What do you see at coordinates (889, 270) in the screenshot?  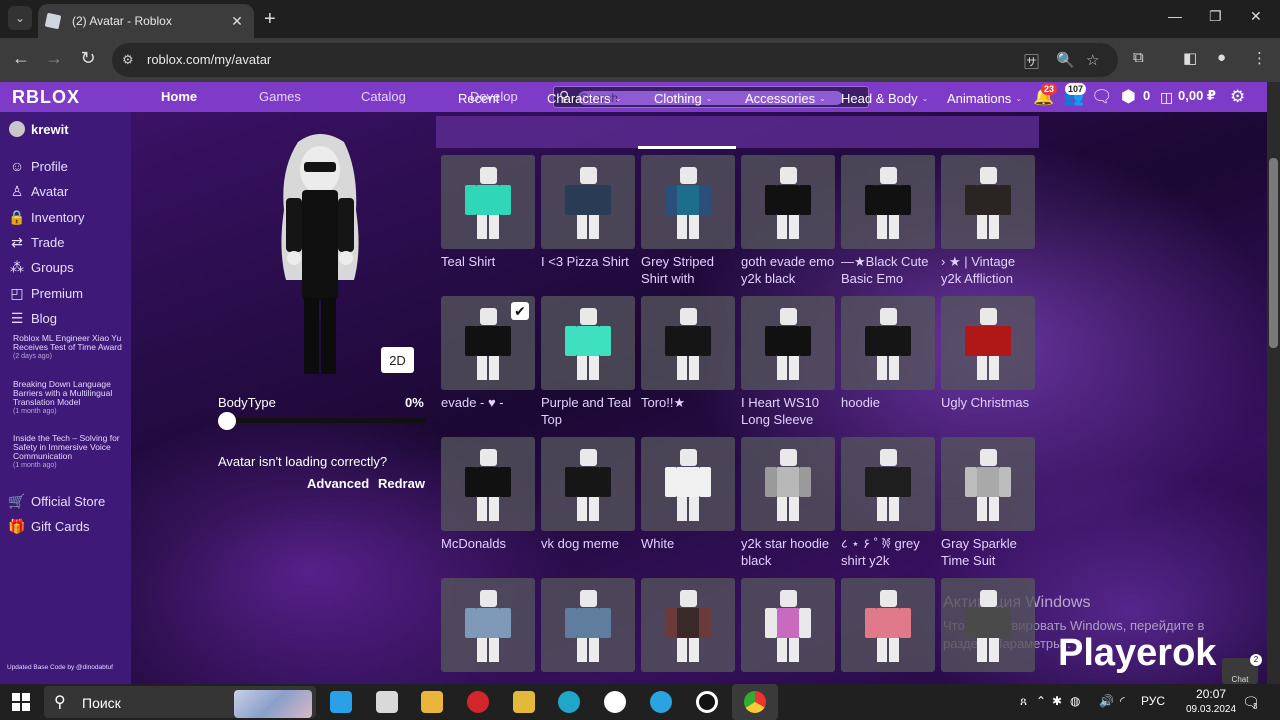 I see `item-name: —★Black Cute Basic Emo` at bounding box center [889, 270].